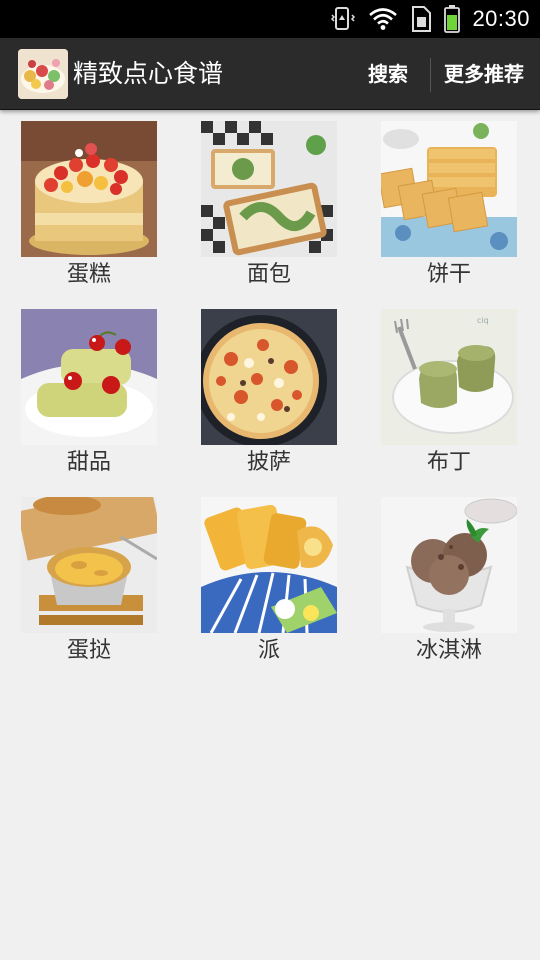 The image size is (540, 960). I want to click on wifi-icon, so click(383, 19).